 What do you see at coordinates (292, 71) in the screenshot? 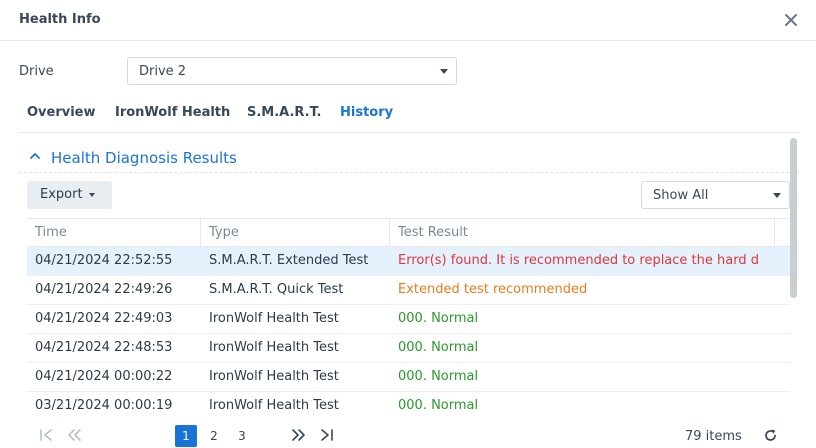
I see `drive-select: Drive 2` at bounding box center [292, 71].